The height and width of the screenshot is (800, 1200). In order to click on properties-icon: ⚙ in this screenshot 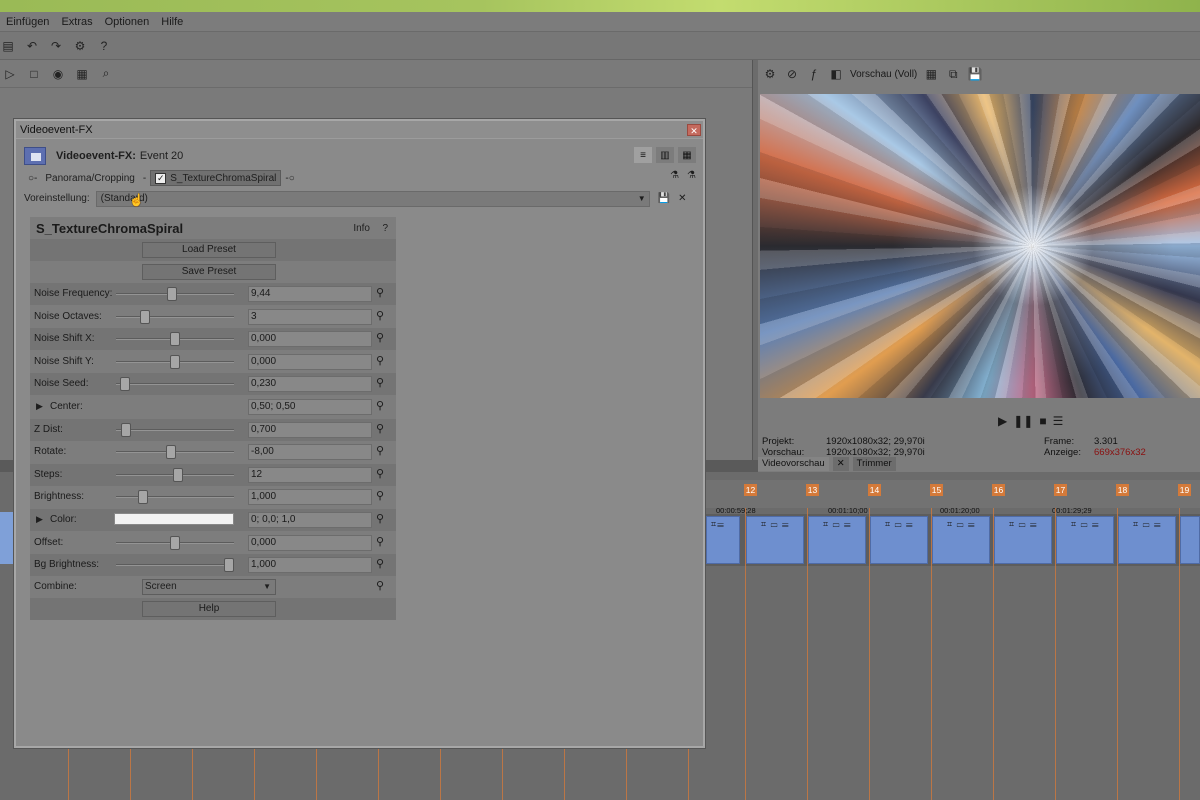, I will do `click(80, 46)`.